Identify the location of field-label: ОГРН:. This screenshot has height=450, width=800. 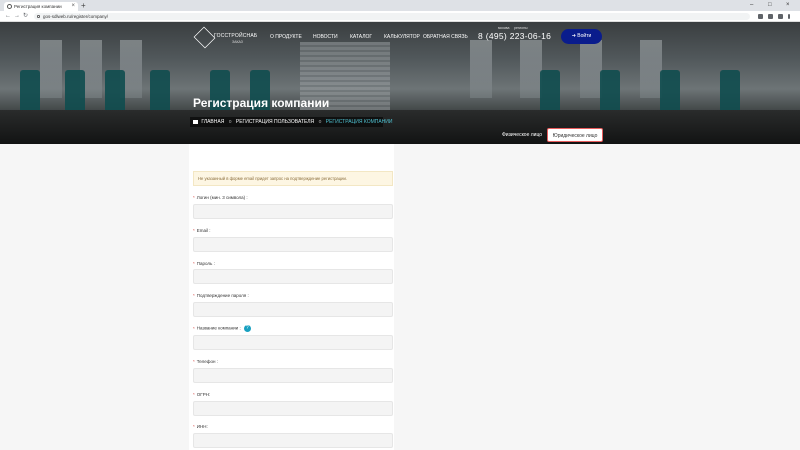
(203, 394).